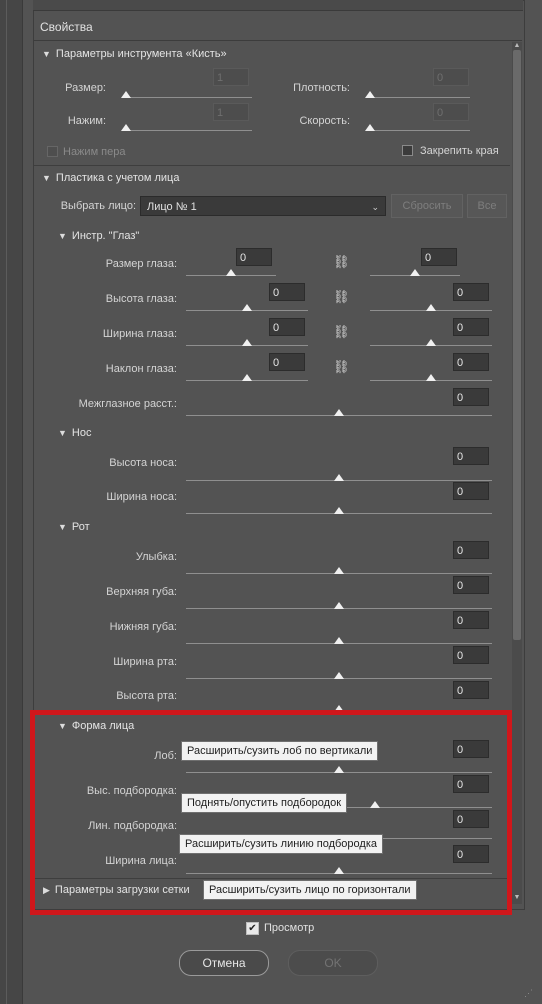 The width and height of the screenshot is (542, 1004). What do you see at coordinates (517, 46) in the screenshot?
I see `scroll-up-arrow-icon: ▲` at bounding box center [517, 46].